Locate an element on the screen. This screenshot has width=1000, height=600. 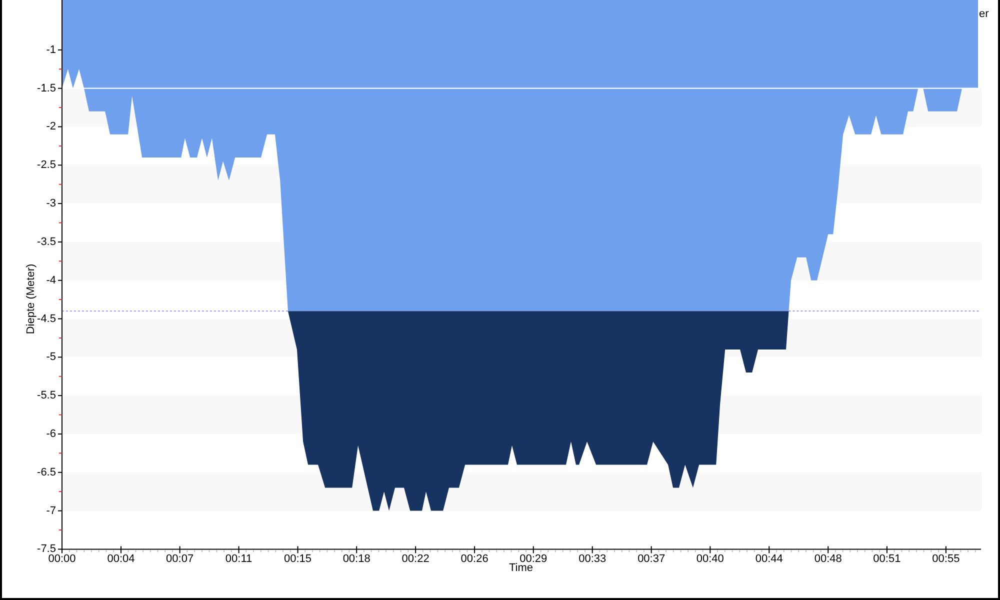
x-tick-label: 00:00 is located at coordinates (62, 559).